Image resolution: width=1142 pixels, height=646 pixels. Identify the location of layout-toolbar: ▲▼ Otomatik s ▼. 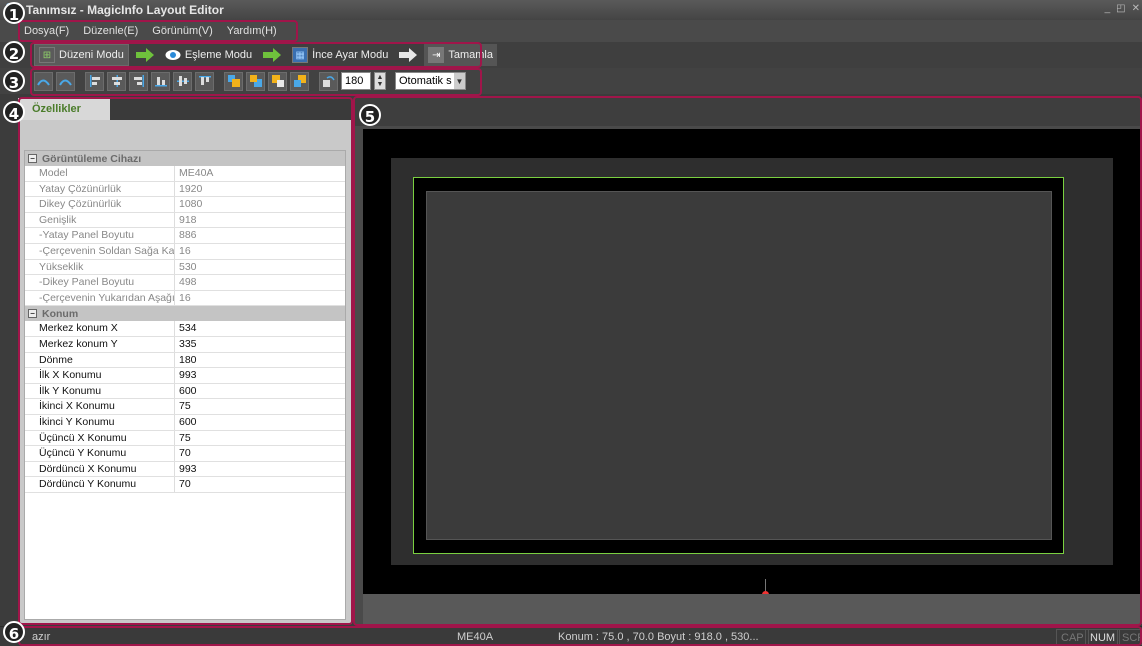
(571, 81).